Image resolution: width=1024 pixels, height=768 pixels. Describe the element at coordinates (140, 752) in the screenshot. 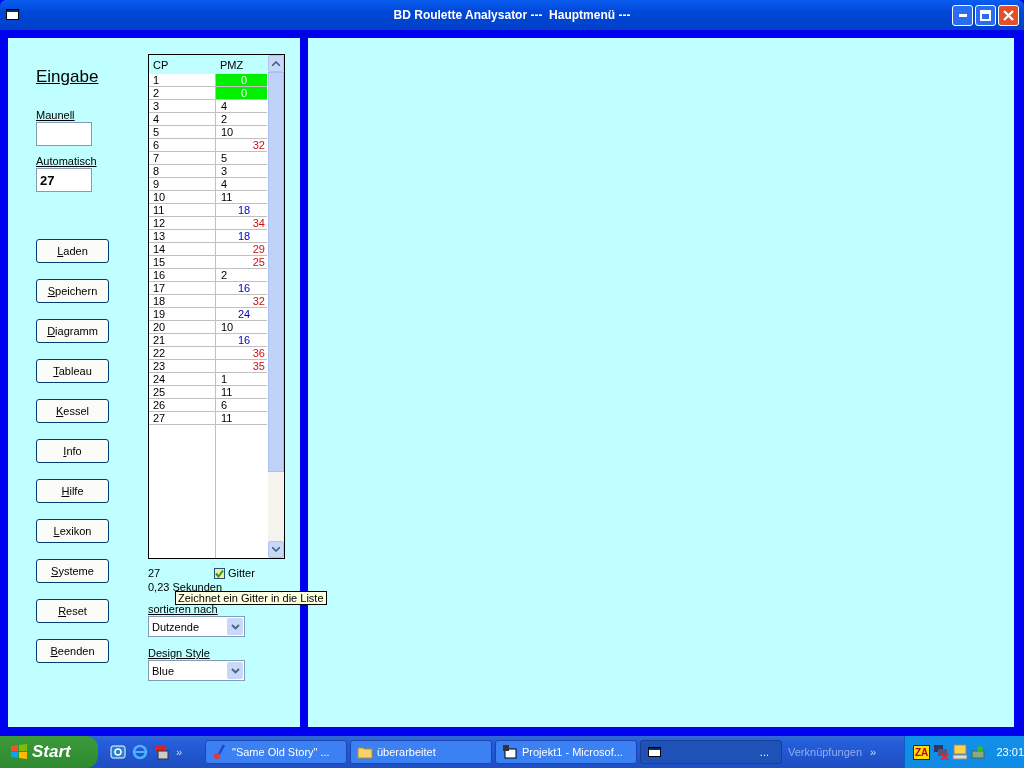

I see `browser-icon` at that location.